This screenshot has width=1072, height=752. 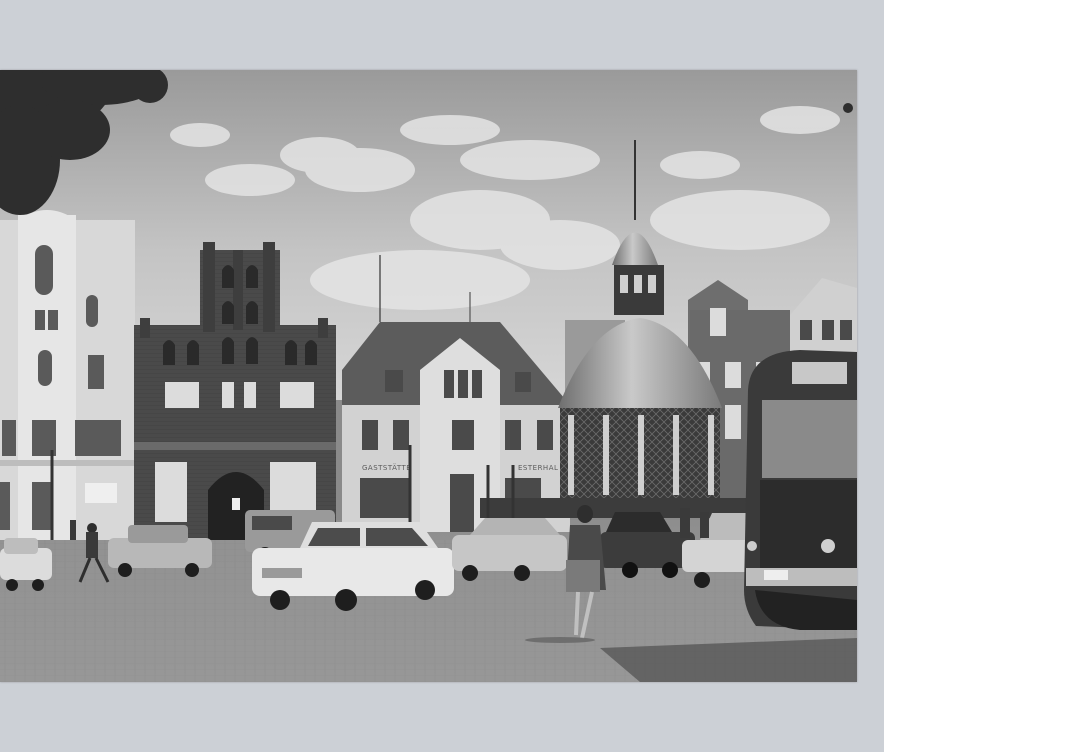 I want to click on bus, so click(x=800, y=490).